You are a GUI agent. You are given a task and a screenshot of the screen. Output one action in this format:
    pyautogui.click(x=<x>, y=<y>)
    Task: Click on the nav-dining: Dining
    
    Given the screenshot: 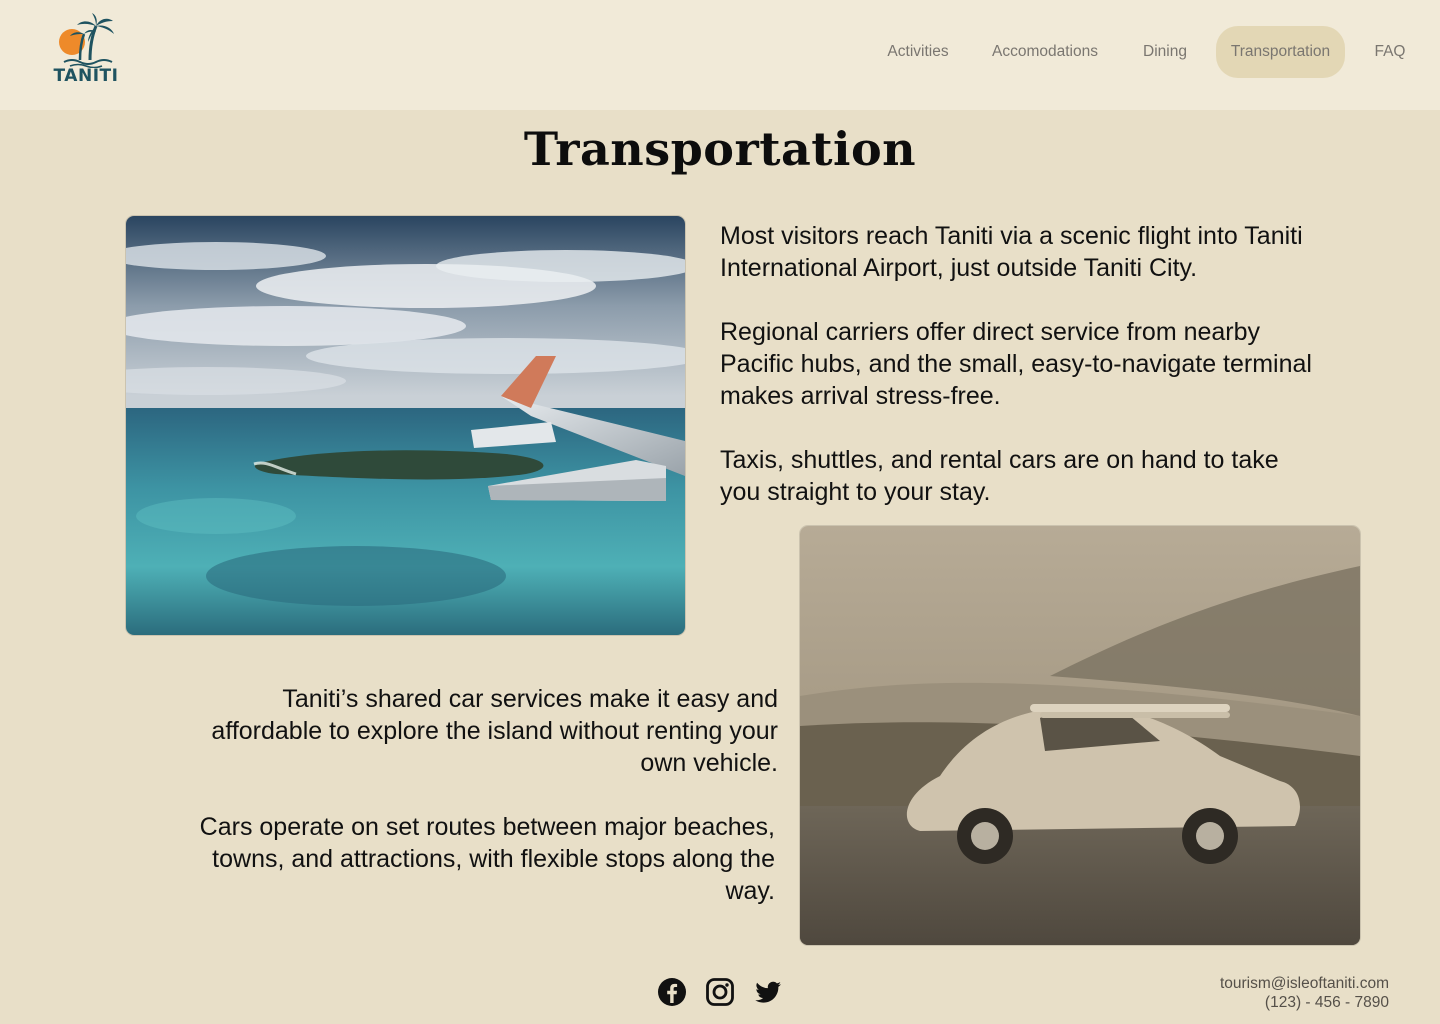 What is the action you would take?
    pyautogui.click(x=1165, y=52)
    